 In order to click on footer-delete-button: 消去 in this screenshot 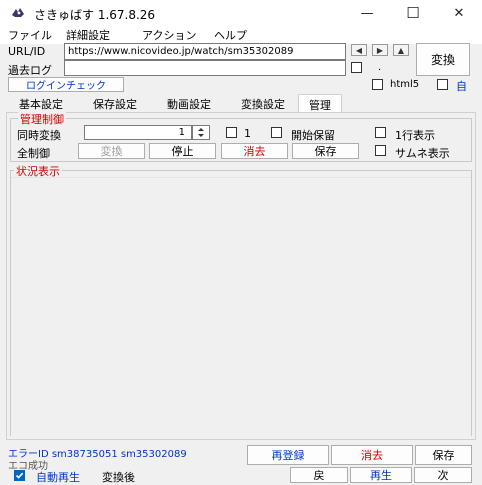, I will do `click(372, 455)`.